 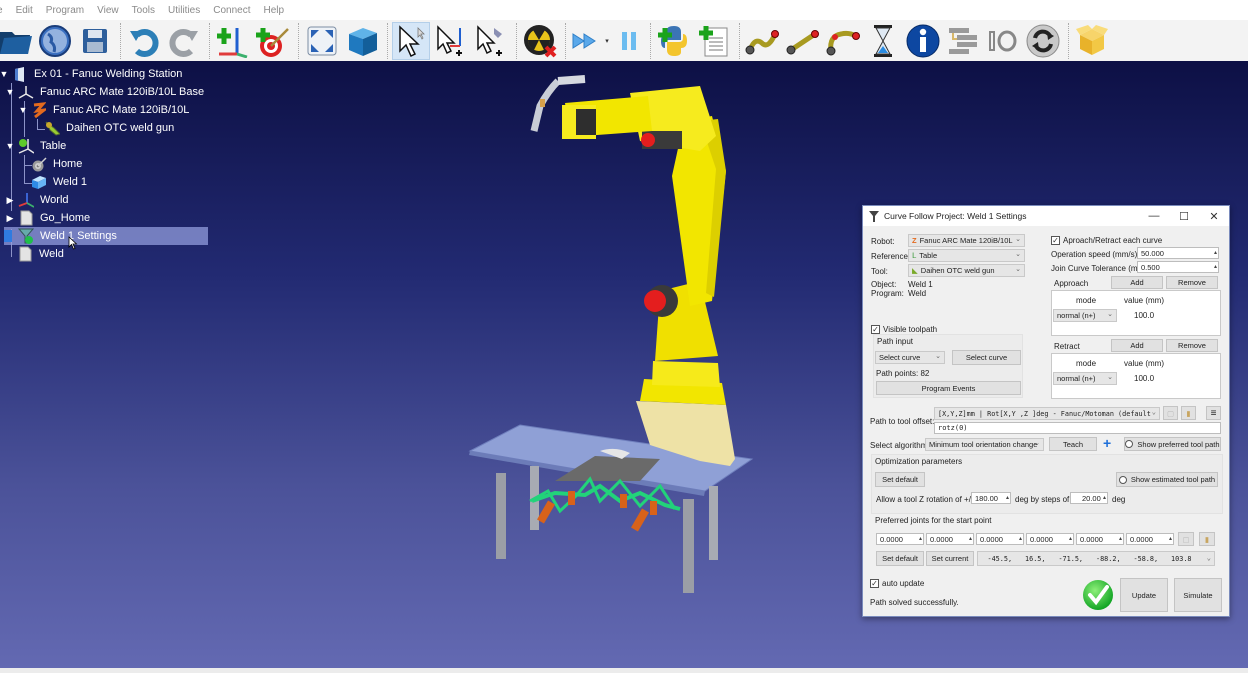 What do you see at coordinates (714, 41) in the screenshot?
I see `add-program-button` at bounding box center [714, 41].